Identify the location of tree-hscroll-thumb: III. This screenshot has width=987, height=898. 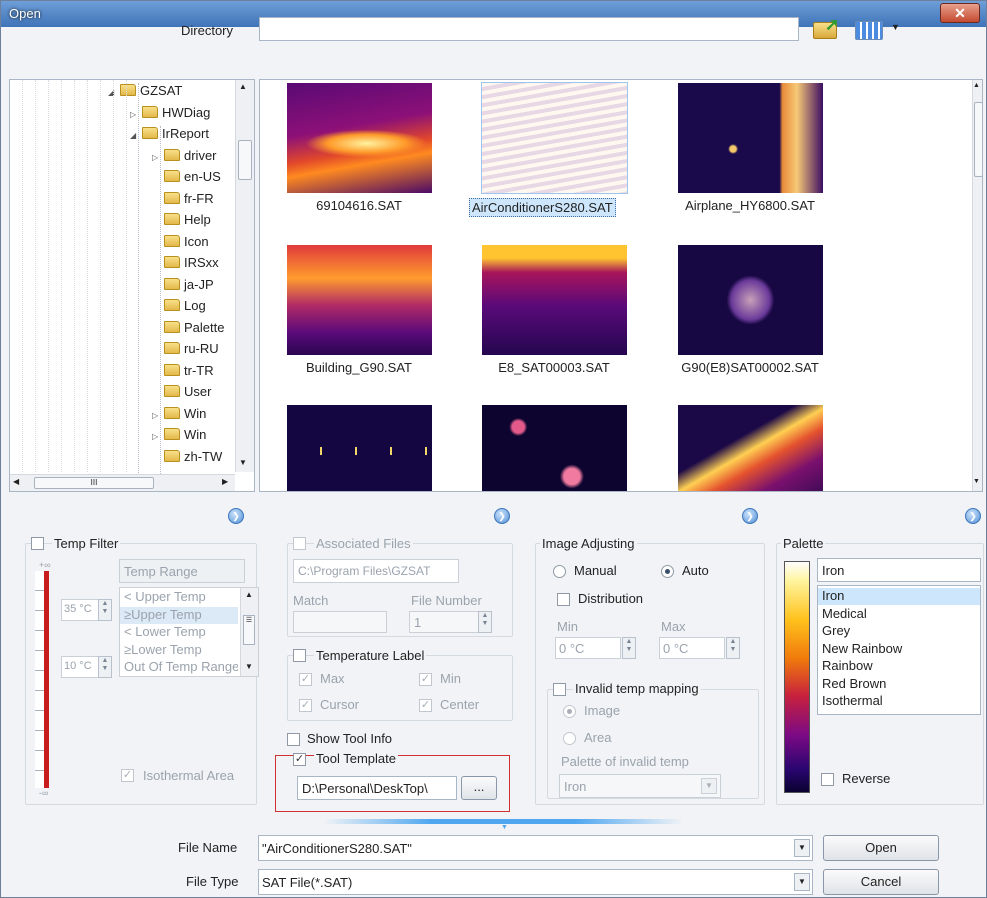
(94, 483).